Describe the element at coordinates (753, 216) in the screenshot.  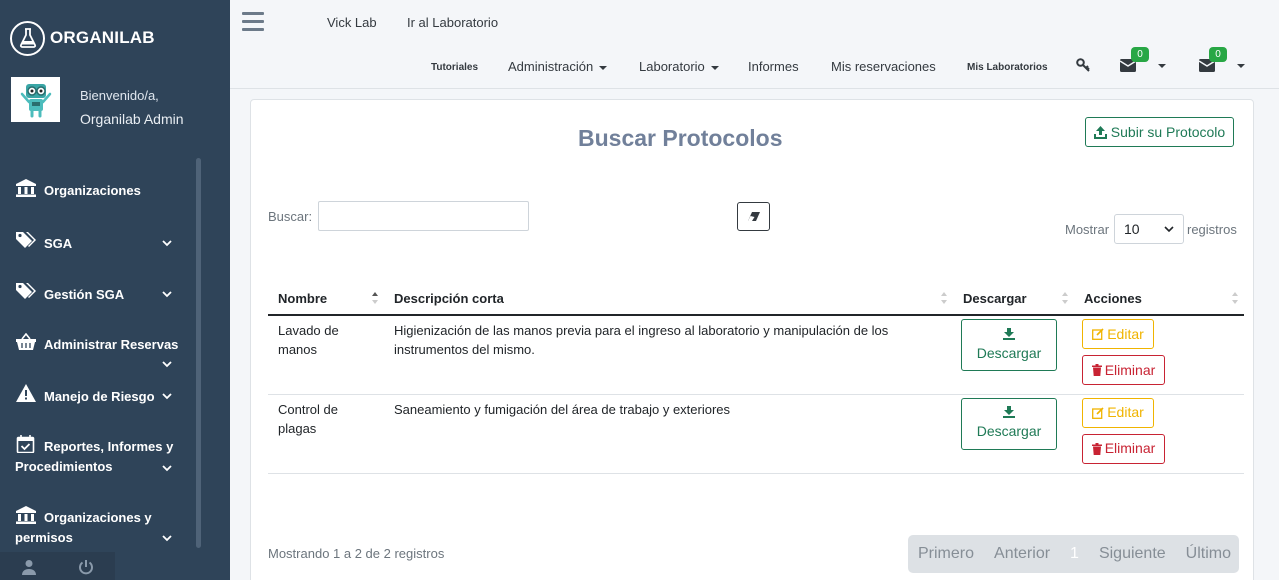
I see `clear-search-button` at that location.